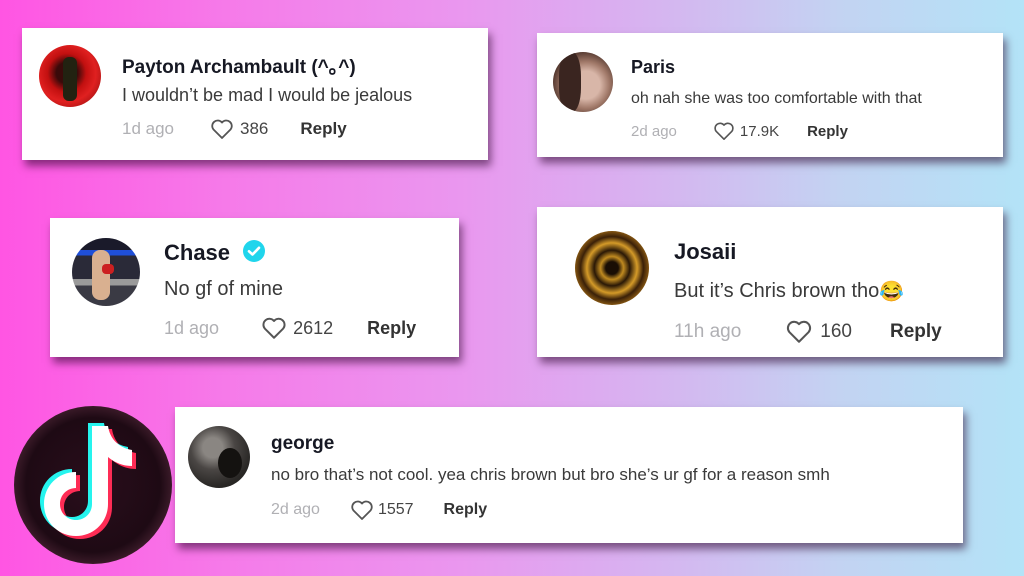 This screenshot has height=576, width=1024. Describe the element at coordinates (239, 129) in the screenshot. I see `like-button: 386` at that location.